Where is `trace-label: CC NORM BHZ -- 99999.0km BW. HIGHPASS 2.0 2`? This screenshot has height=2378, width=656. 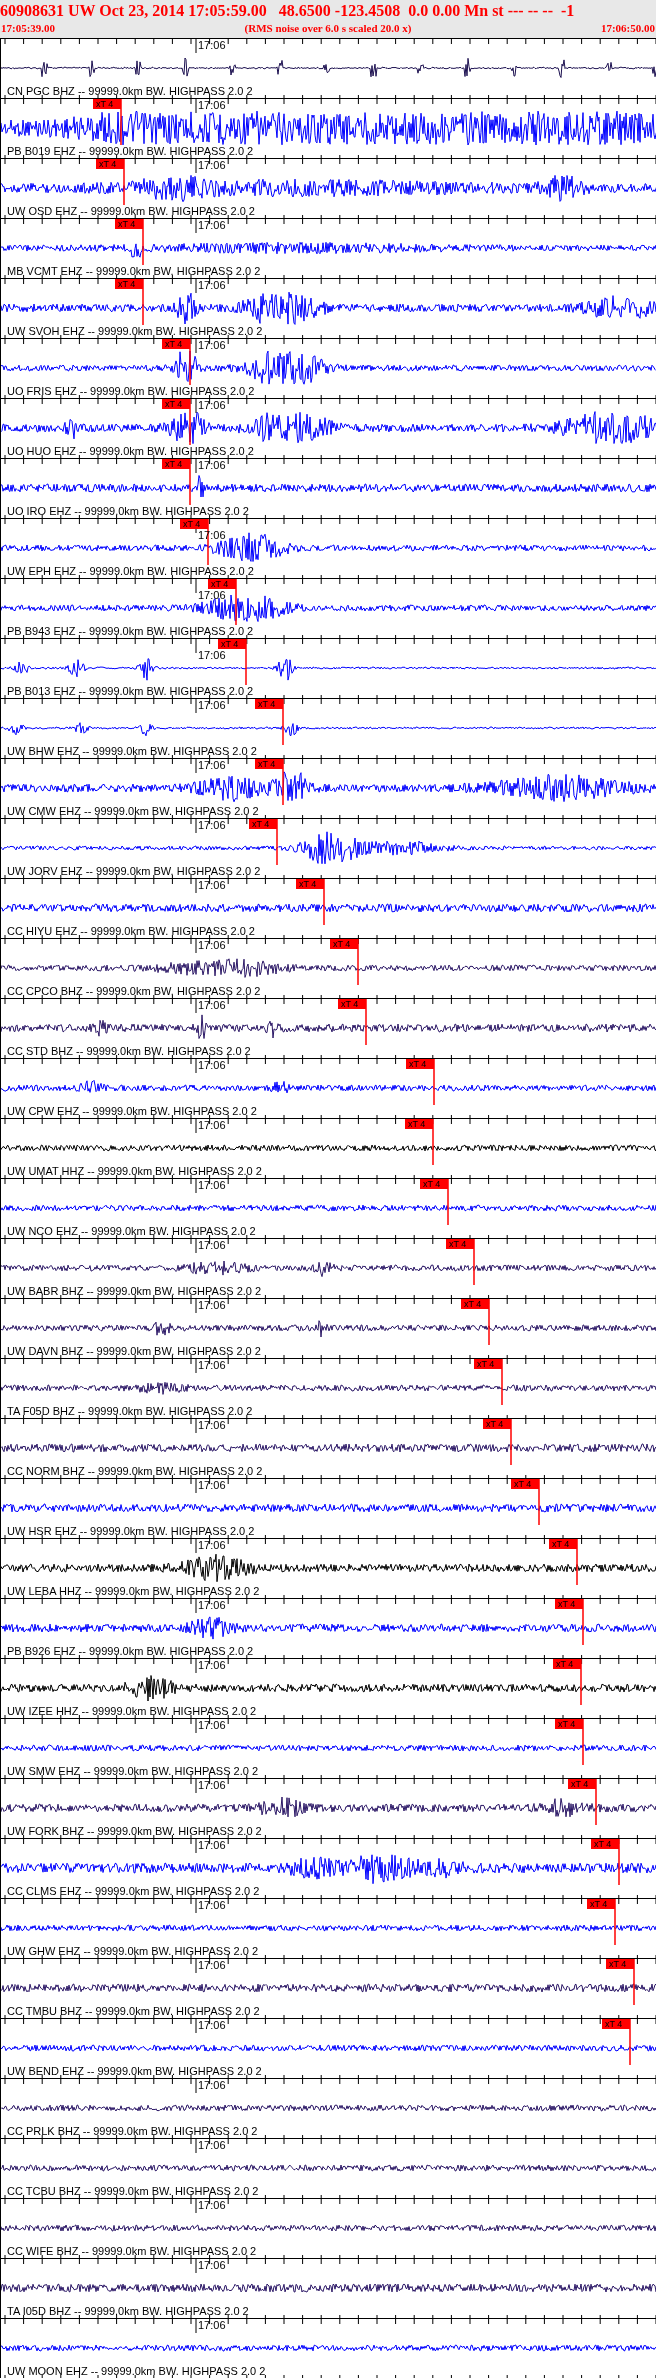 trace-label: CC NORM BHZ -- 99999.0km BW. HIGHPASS 2.0 2 is located at coordinates (135, 1471).